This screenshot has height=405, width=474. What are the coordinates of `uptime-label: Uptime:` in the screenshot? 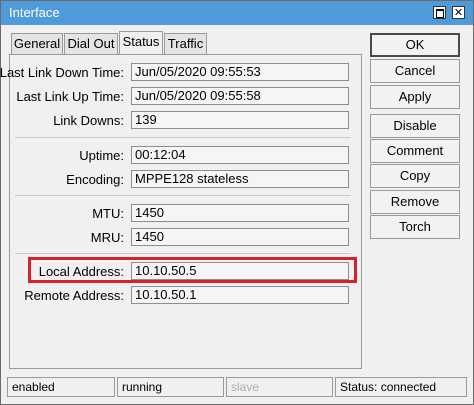 It's located at (101, 155).